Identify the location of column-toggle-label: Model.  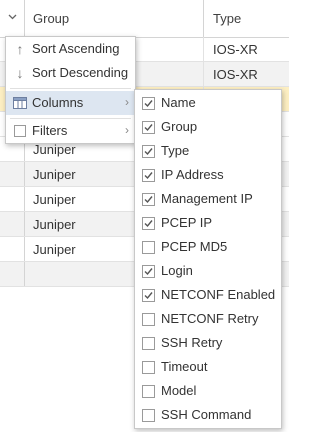
(179, 390).